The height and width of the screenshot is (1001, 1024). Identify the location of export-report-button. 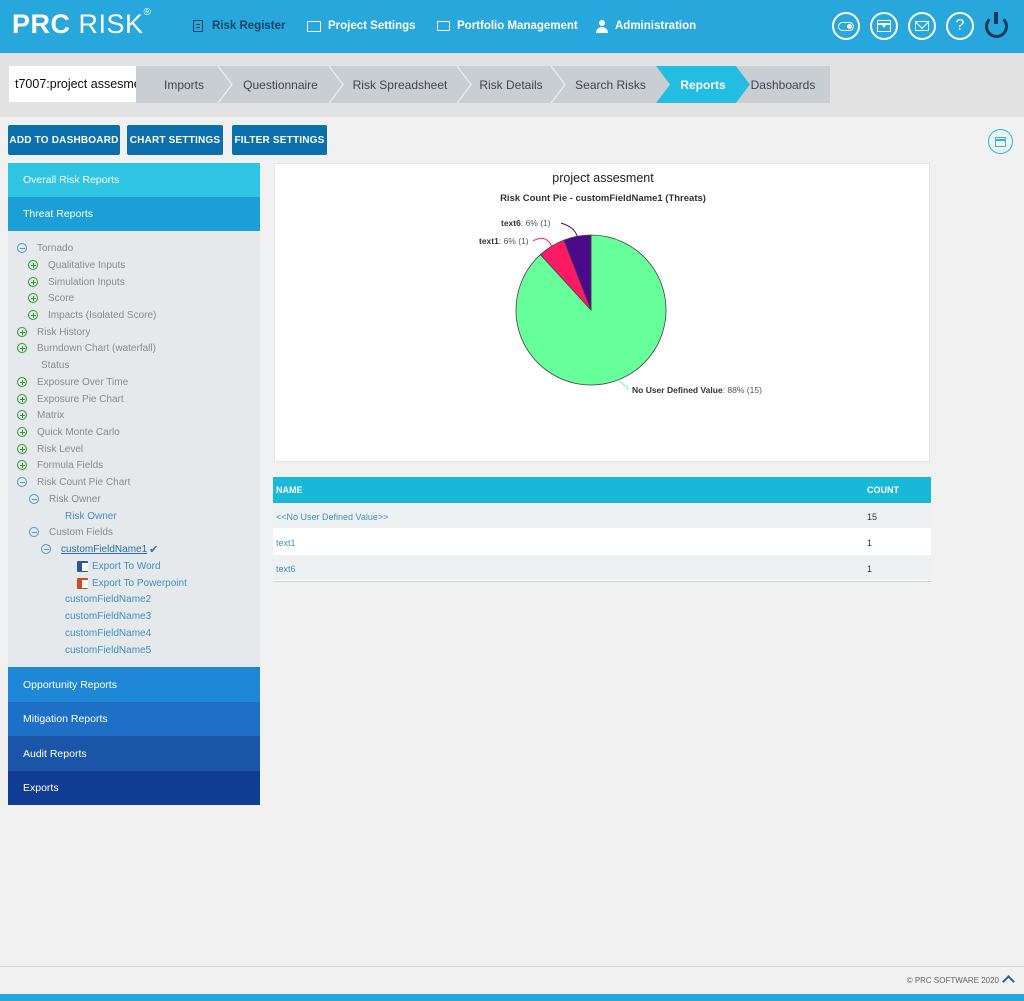
(1000, 141).